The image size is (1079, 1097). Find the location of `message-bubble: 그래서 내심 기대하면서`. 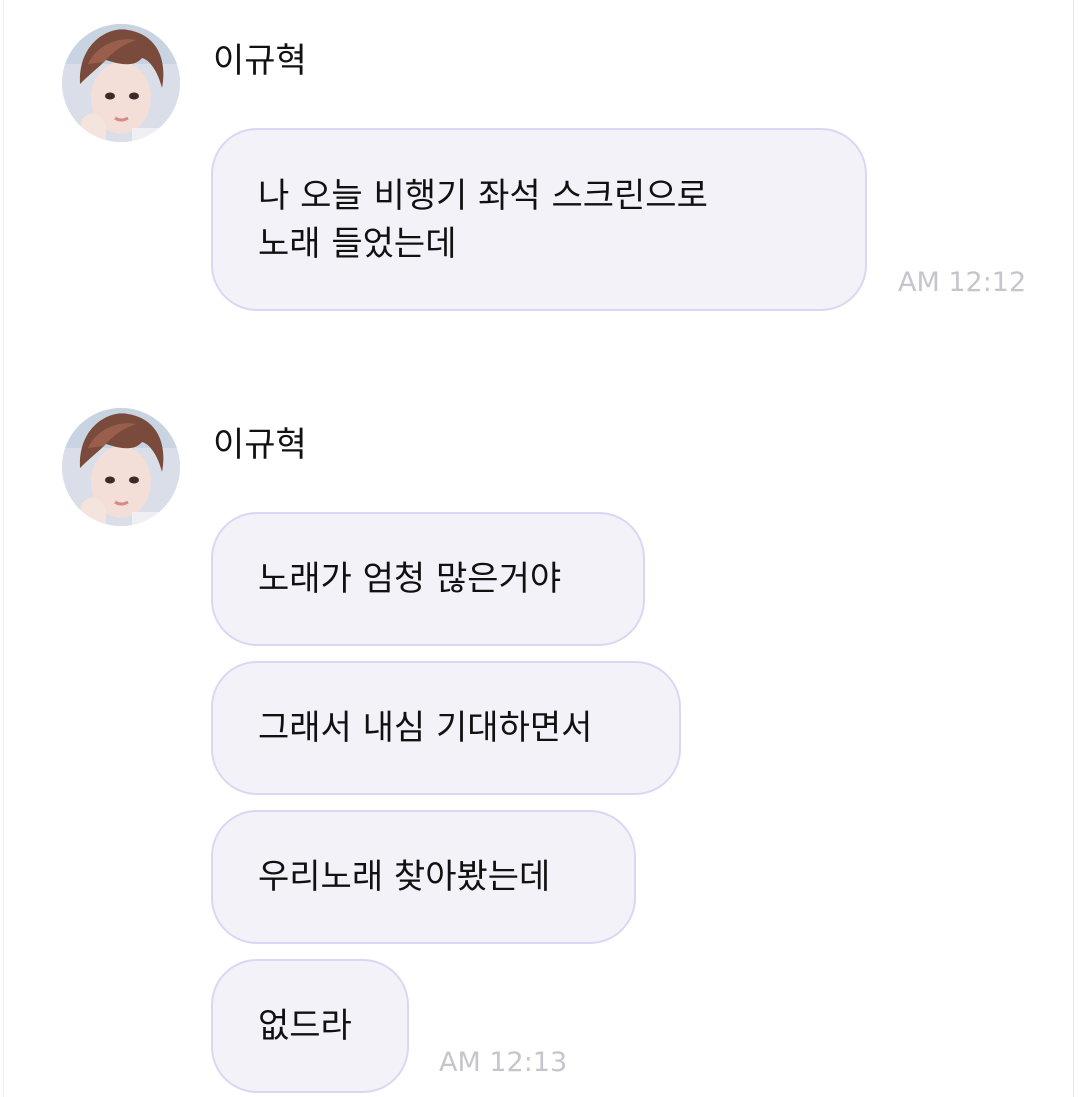

message-bubble: 그래서 내심 기대하면서 is located at coordinates (446, 728).